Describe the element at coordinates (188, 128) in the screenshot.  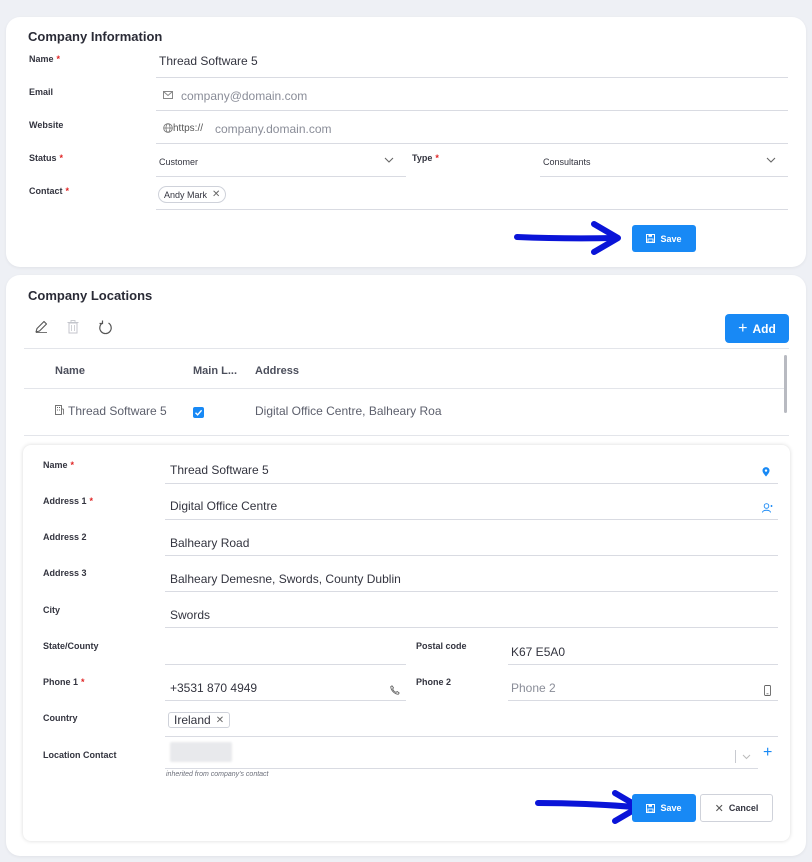
I see `website-prefix: https://` at that location.